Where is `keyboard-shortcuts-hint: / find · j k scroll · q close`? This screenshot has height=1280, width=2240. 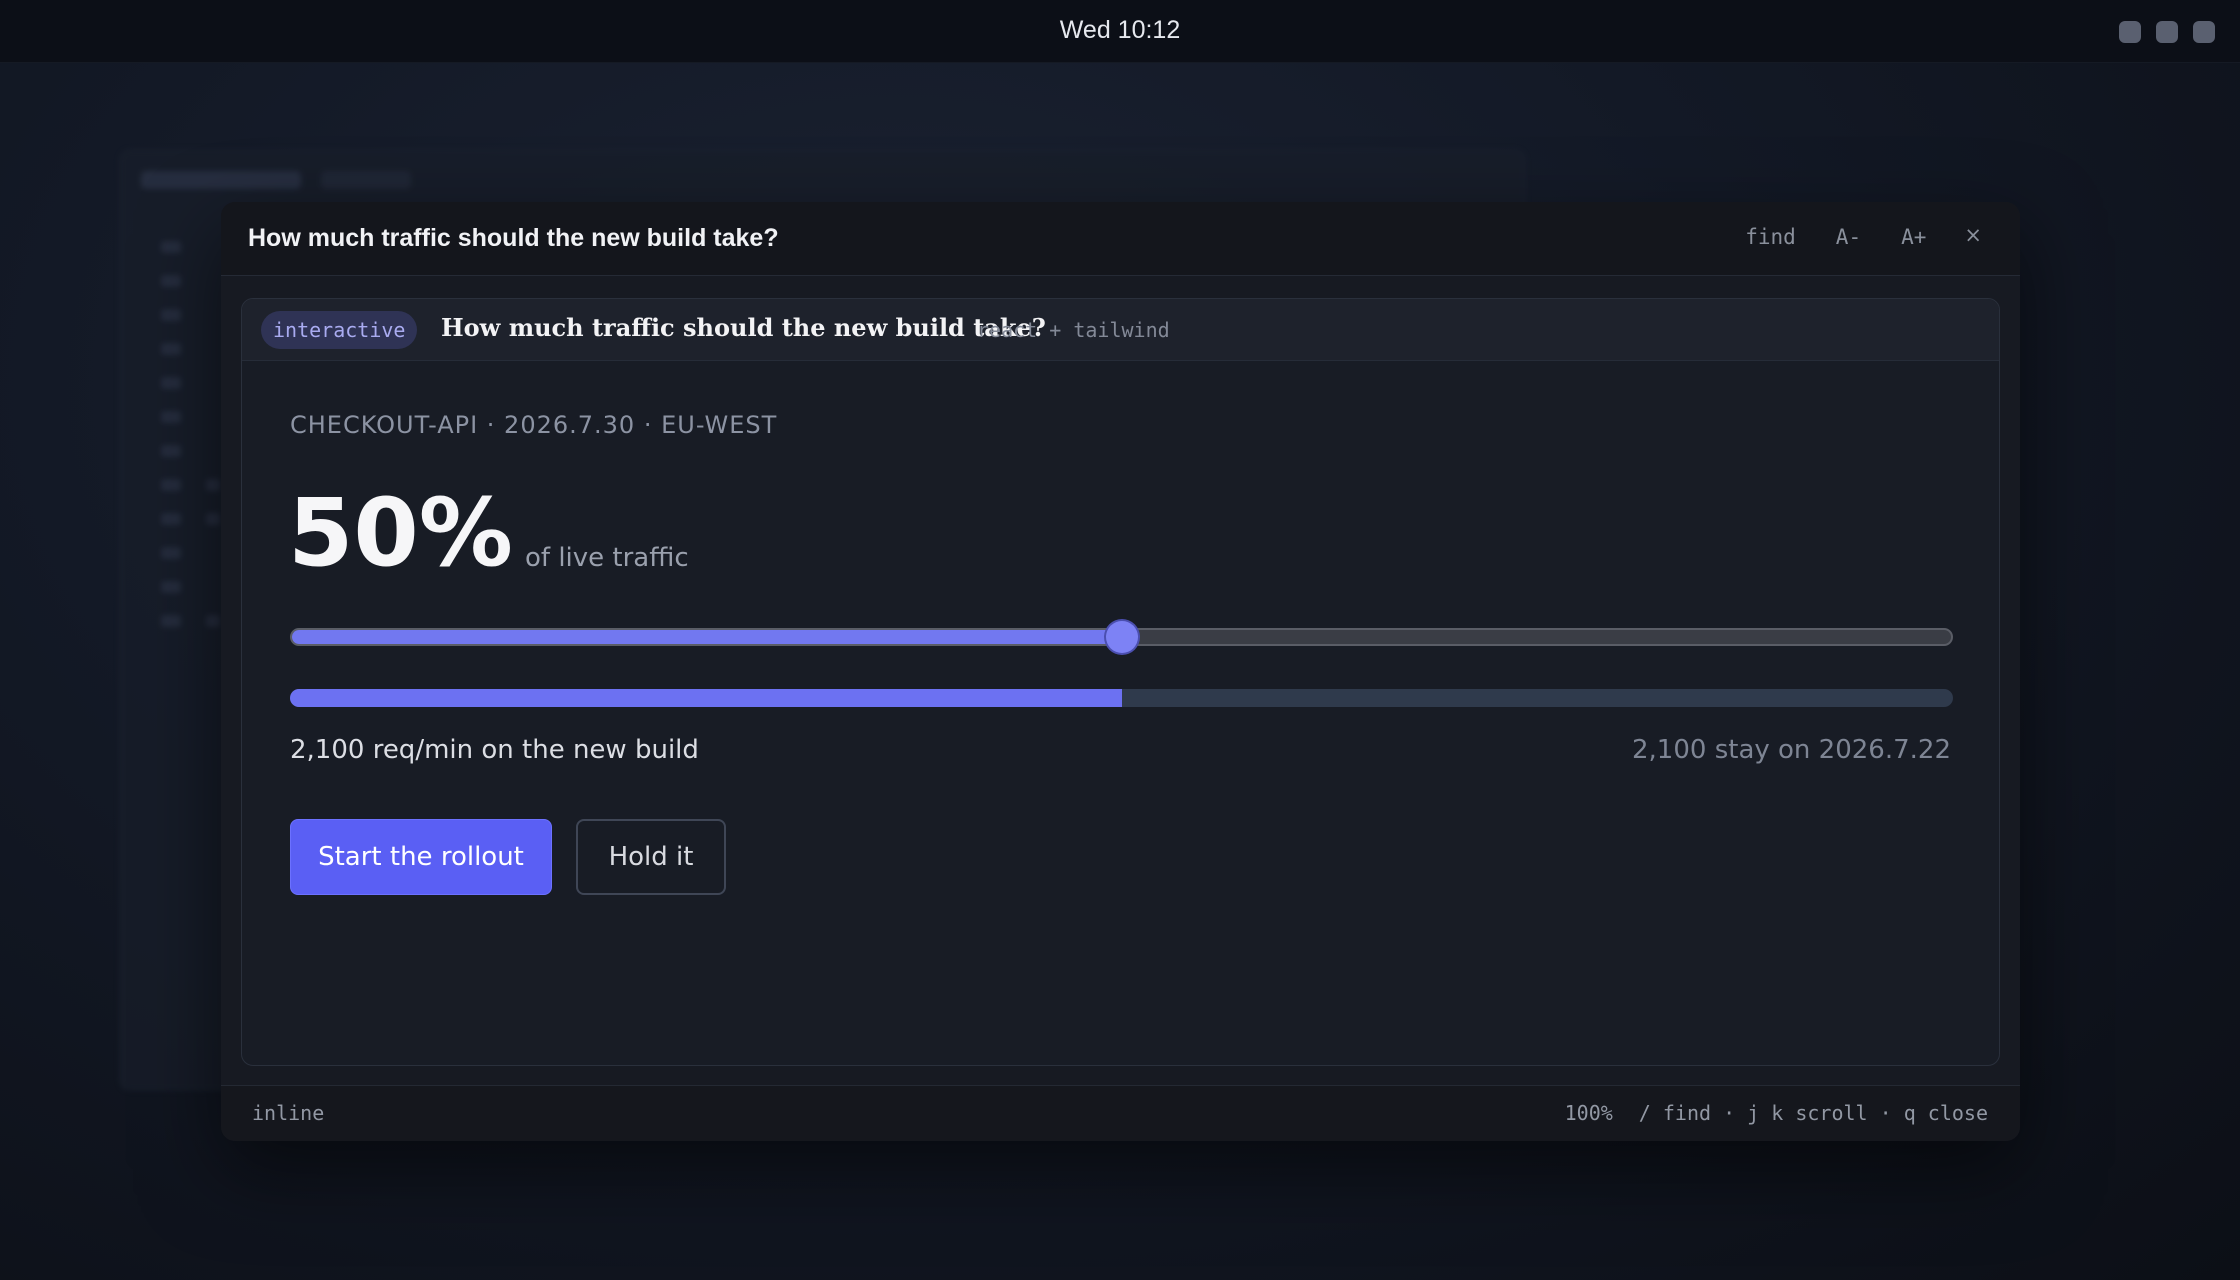
keyboard-shortcuts-hint: / find · j k scroll · q close is located at coordinates (1813, 1113).